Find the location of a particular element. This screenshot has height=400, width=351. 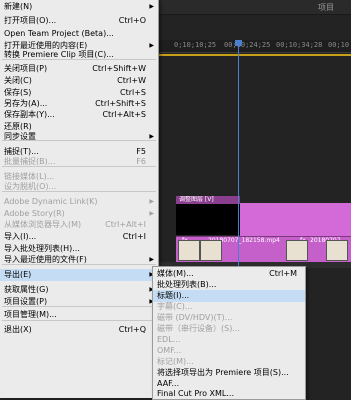

panel-title: 项目 is located at coordinates (326, 7).